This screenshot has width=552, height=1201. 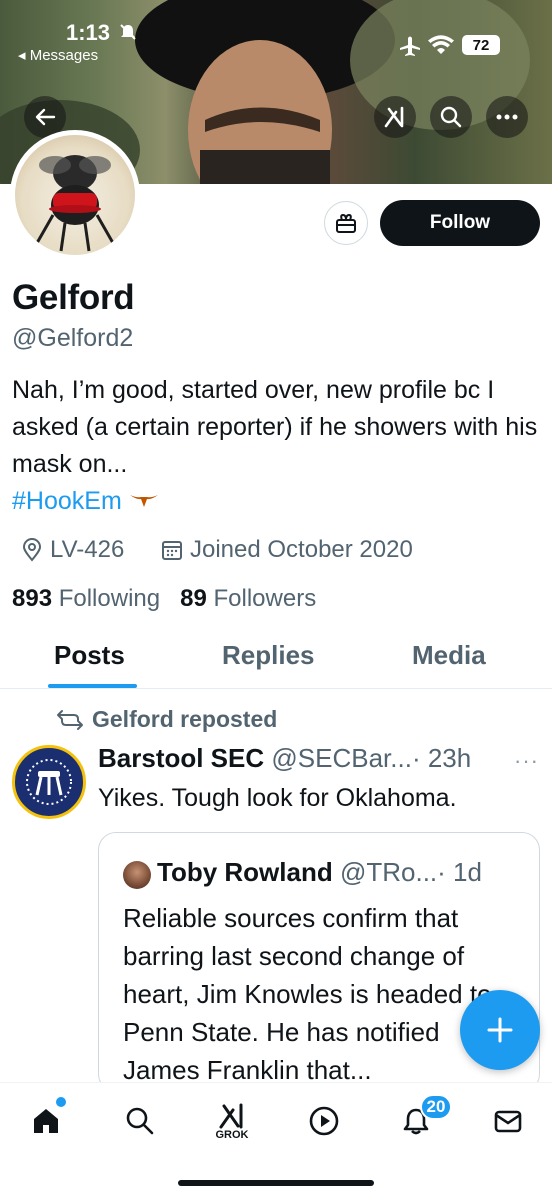 I want to click on tab-replies: Replies, so click(x=268, y=655).